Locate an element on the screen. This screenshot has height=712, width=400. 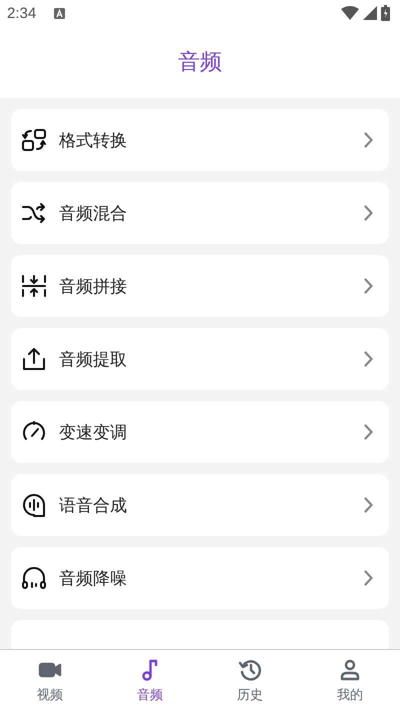
nav-tab: 我的 is located at coordinates (350, 681).